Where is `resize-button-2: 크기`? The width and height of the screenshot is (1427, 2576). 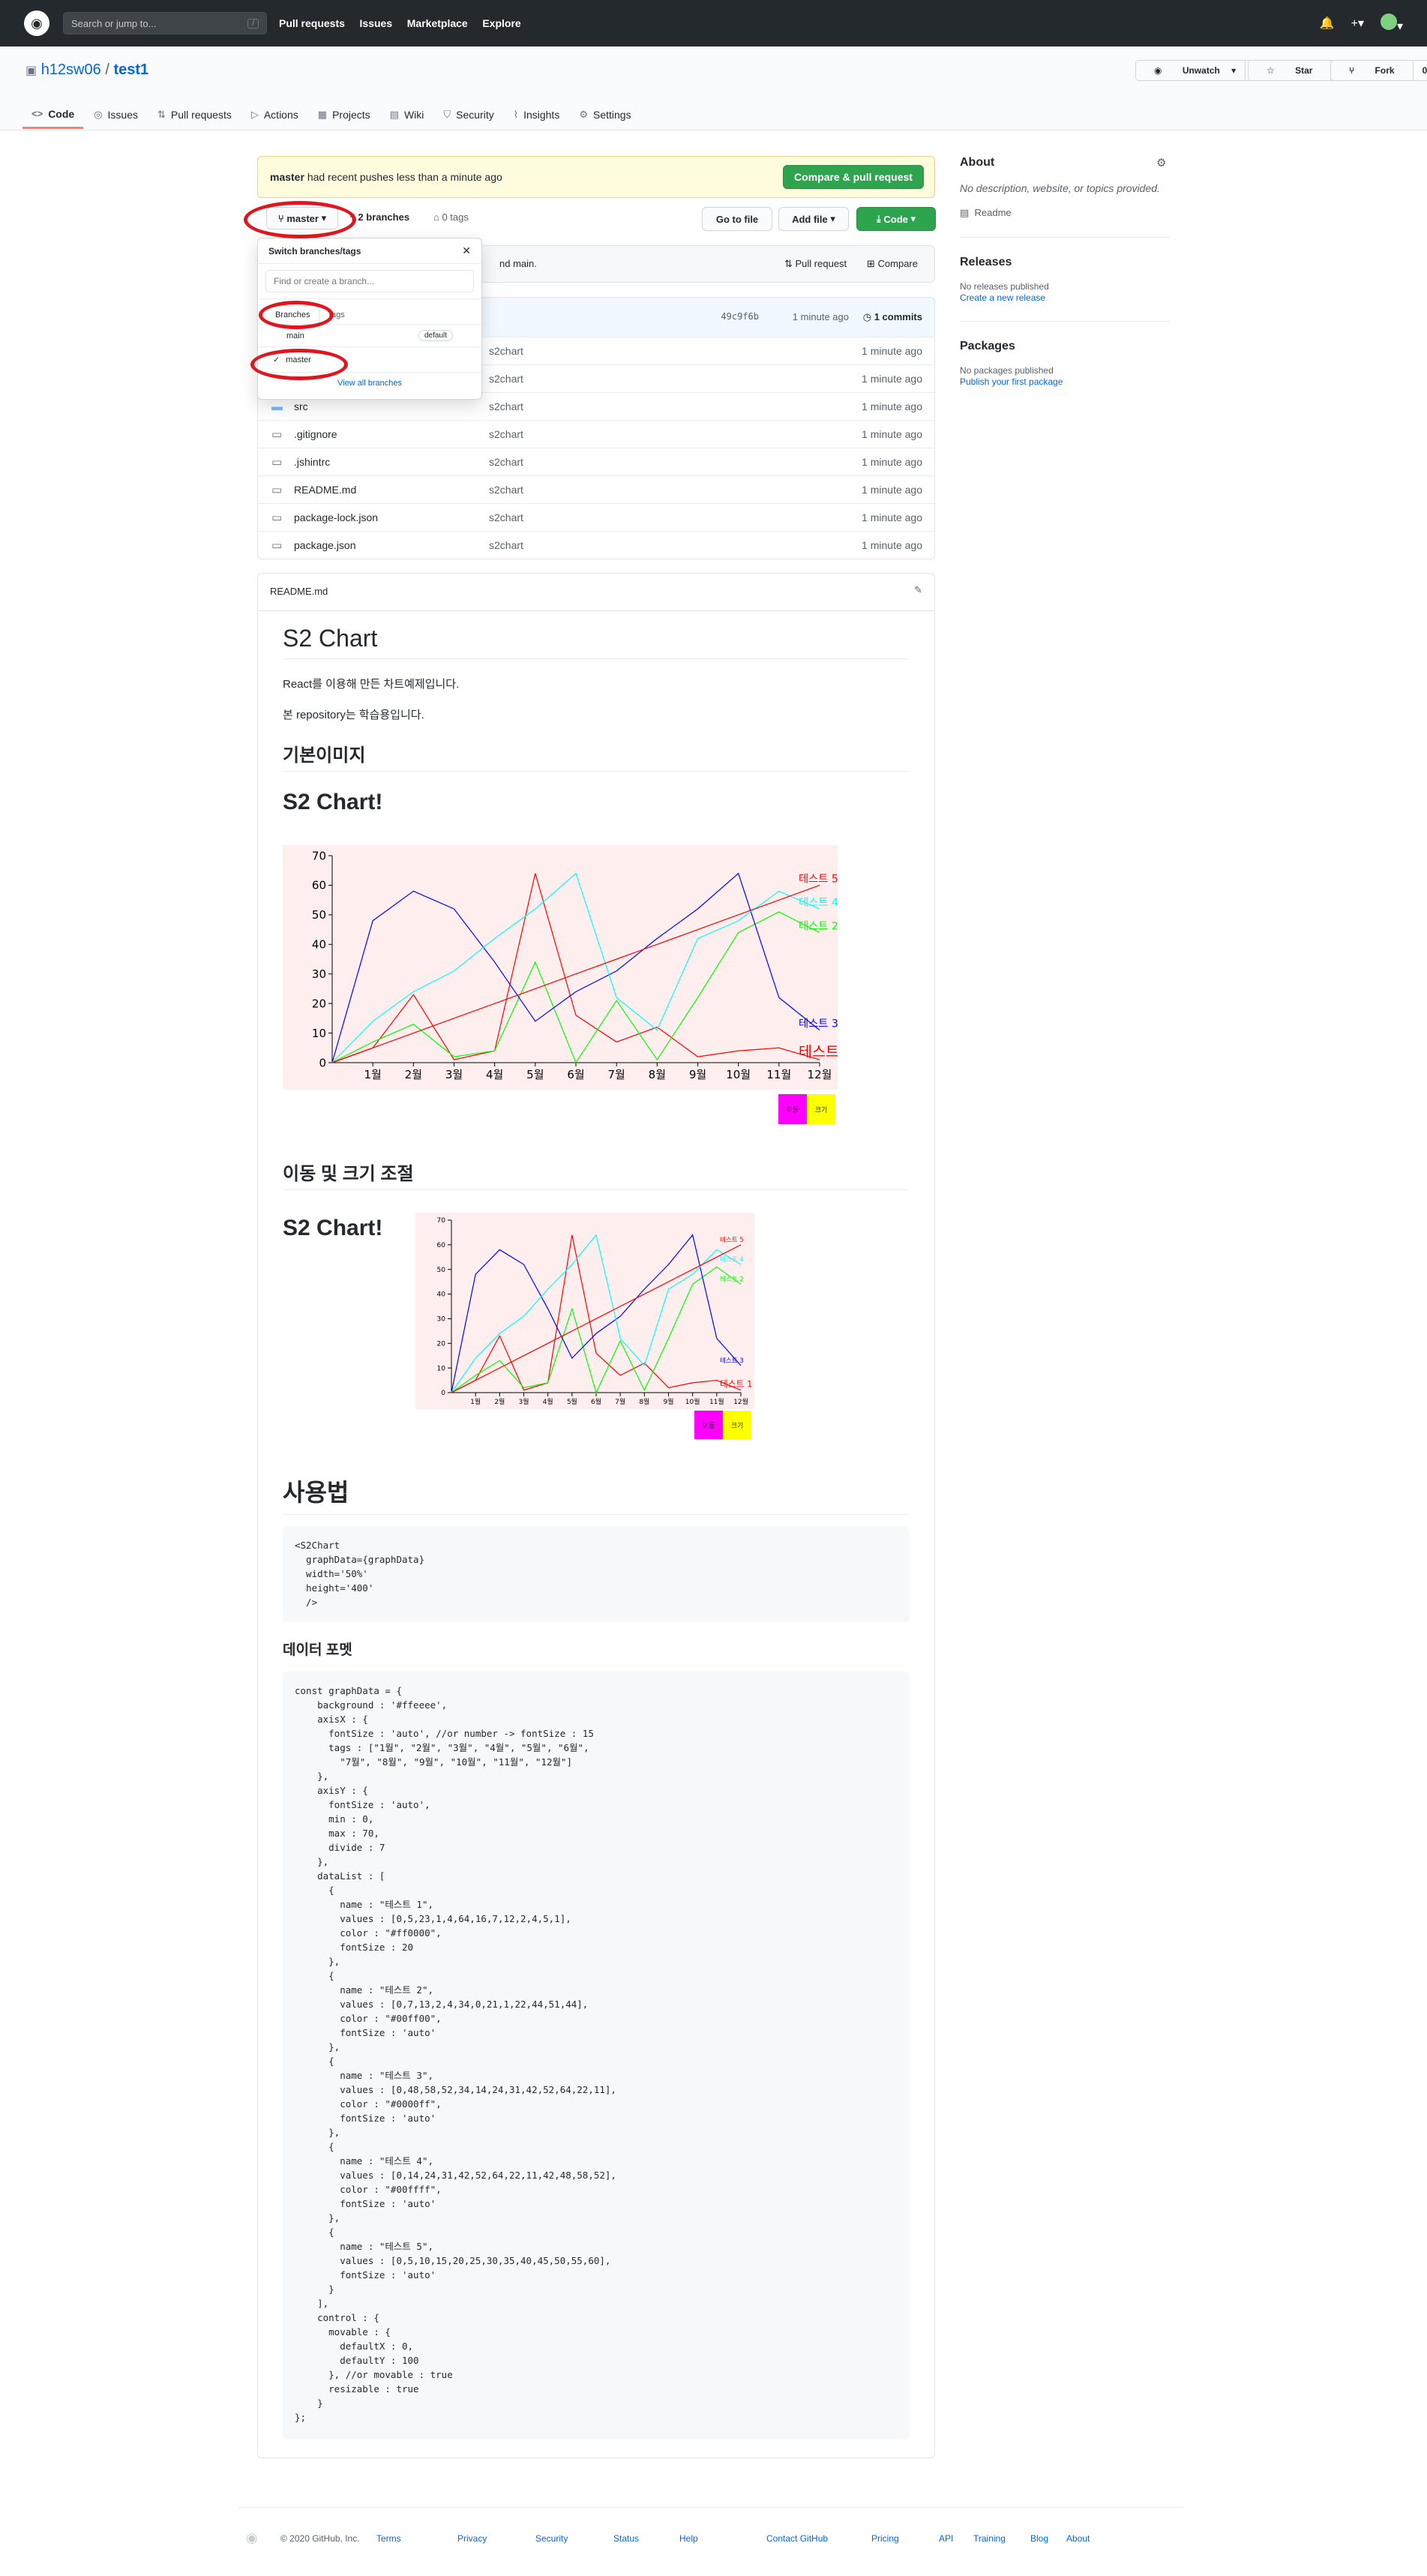 resize-button-2: 크기 is located at coordinates (737, 1425).